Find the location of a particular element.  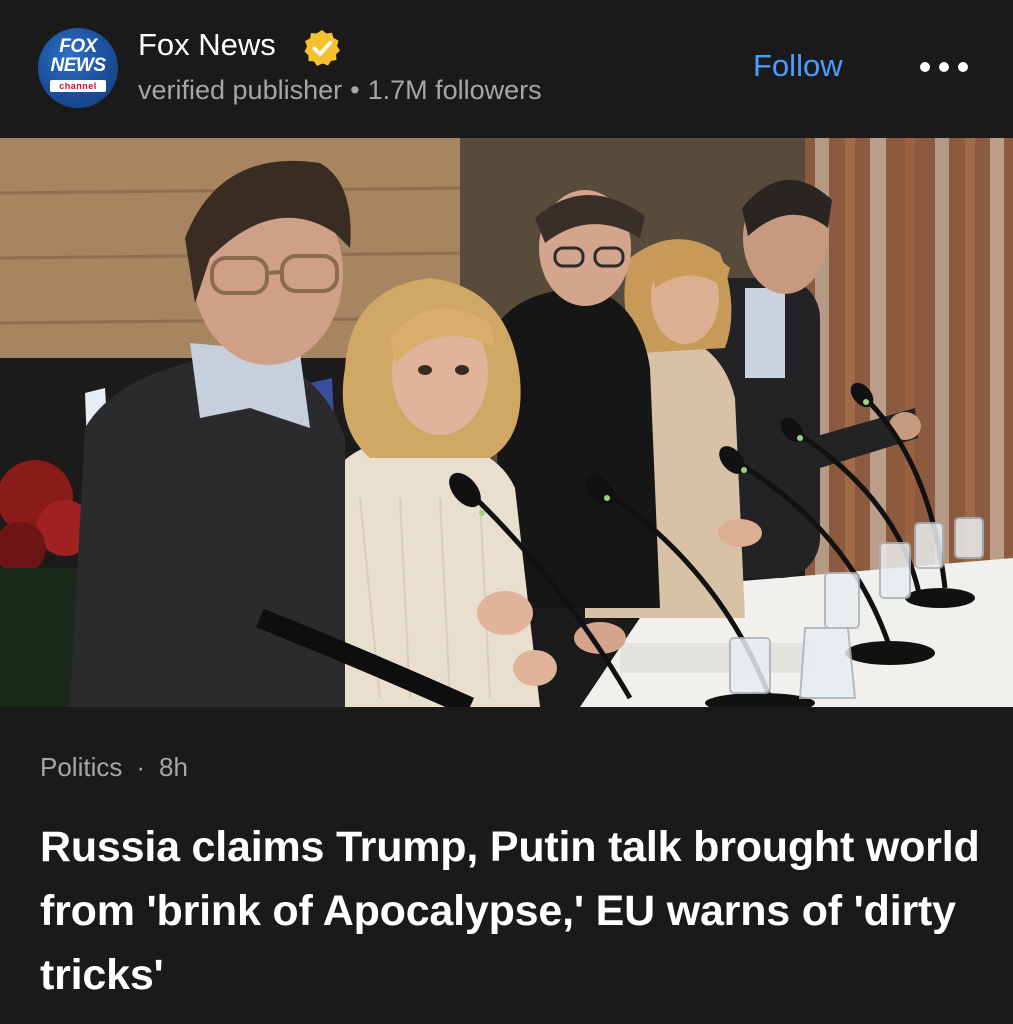

publisher-logo: FOX NEWS channel is located at coordinates (78, 68).